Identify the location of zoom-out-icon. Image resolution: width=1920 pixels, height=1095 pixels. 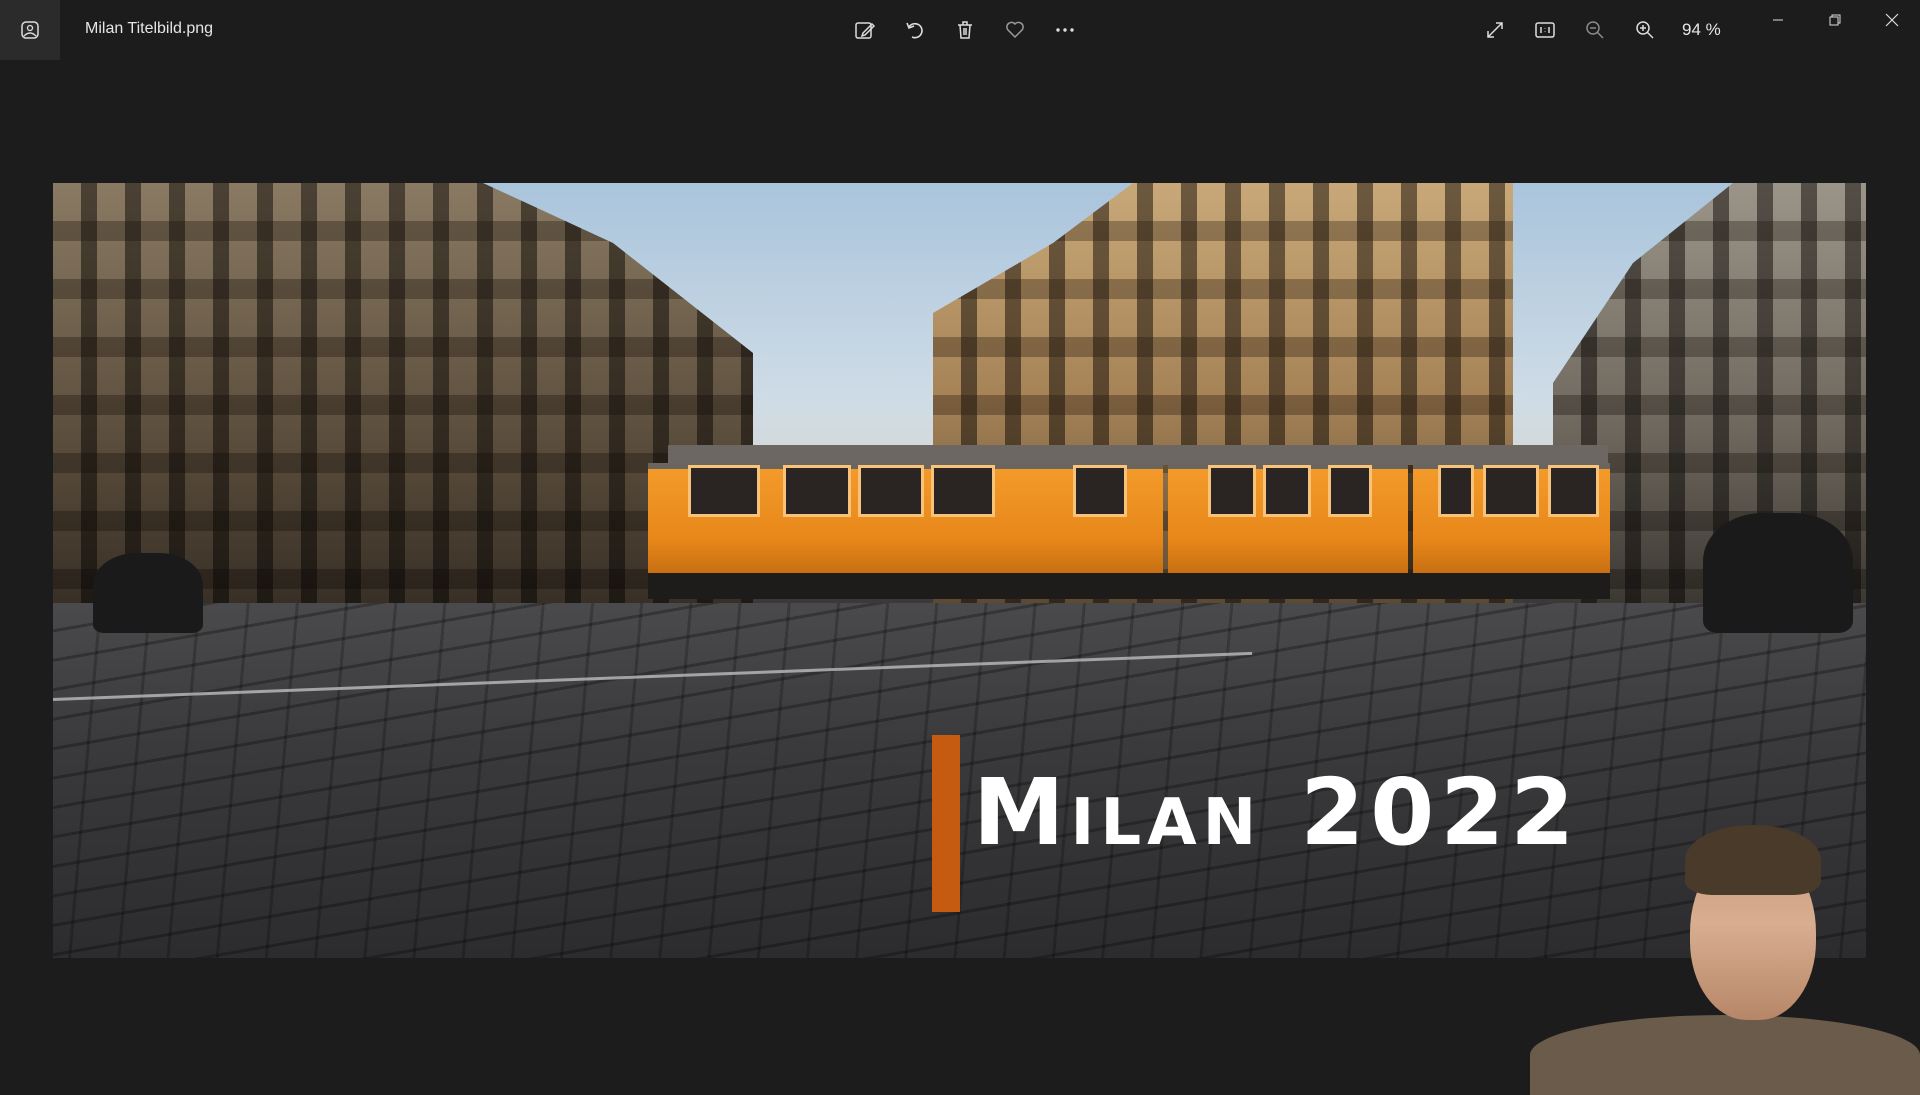
(1595, 30).